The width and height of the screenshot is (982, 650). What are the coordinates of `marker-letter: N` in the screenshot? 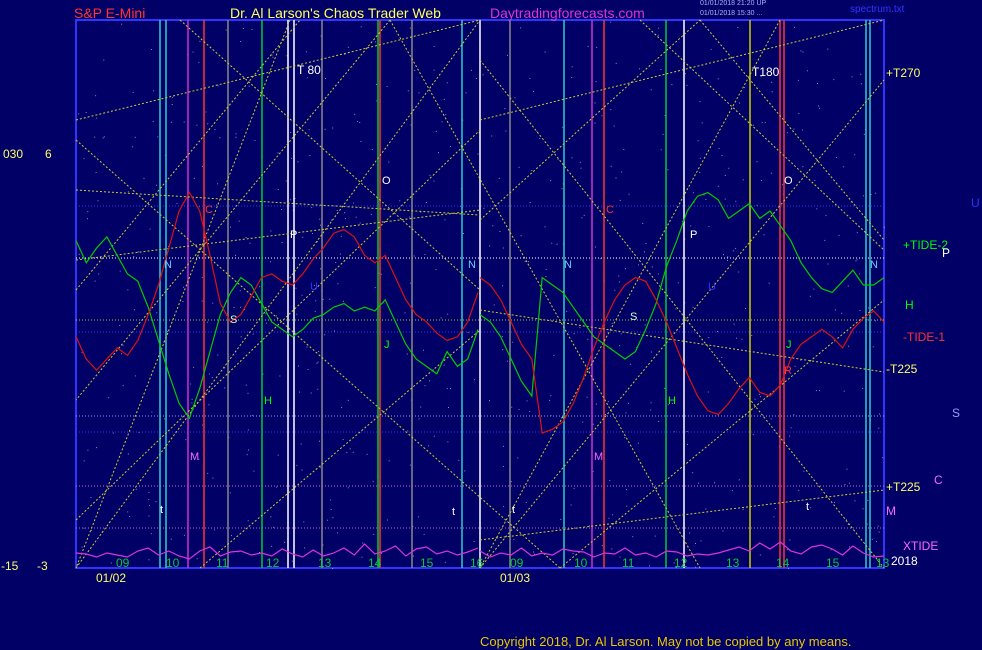 It's located at (874, 265).